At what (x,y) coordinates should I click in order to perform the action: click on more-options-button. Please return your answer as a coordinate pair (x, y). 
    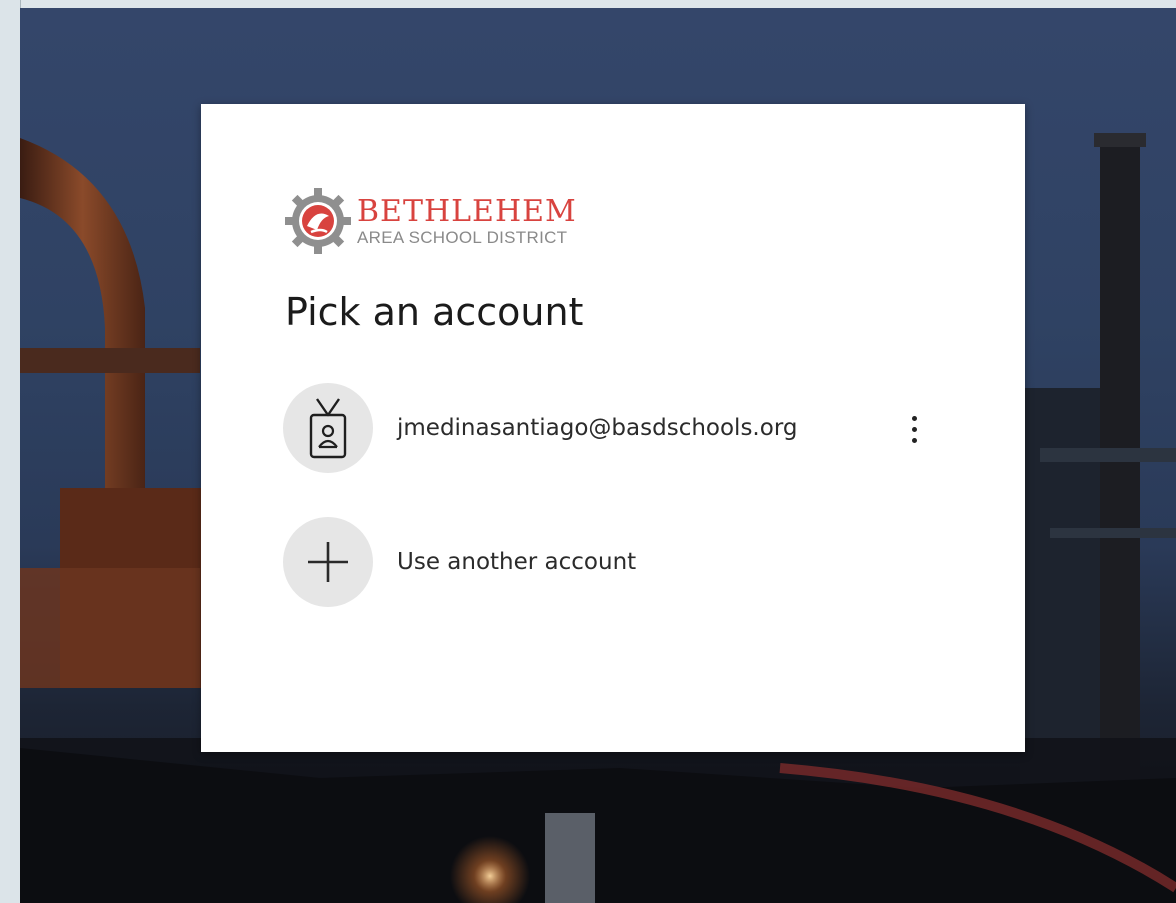
    Looking at the image, I should click on (914, 429).